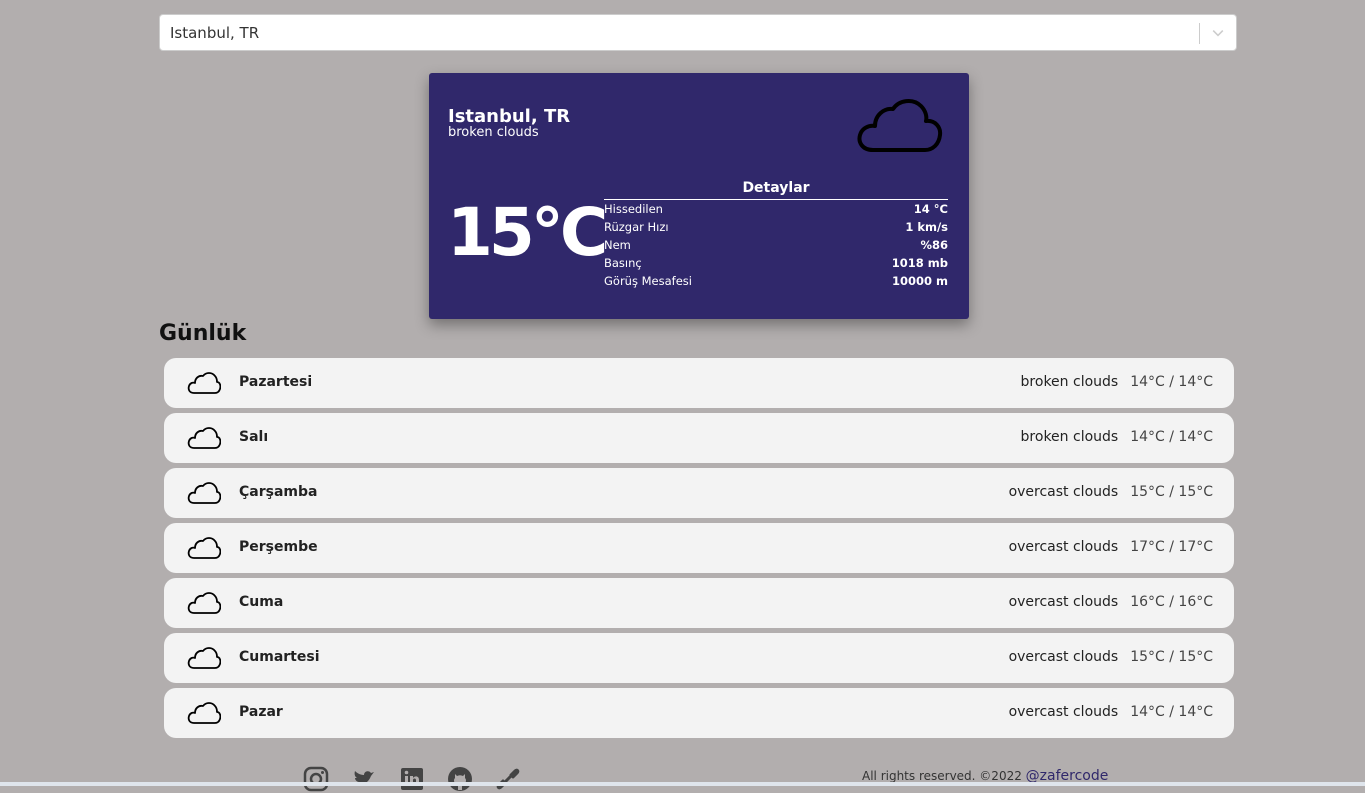 Image resolution: width=1365 pixels, height=793 pixels. Describe the element at coordinates (633, 209) in the screenshot. I see `detail-label: Hissedilen` at that location.